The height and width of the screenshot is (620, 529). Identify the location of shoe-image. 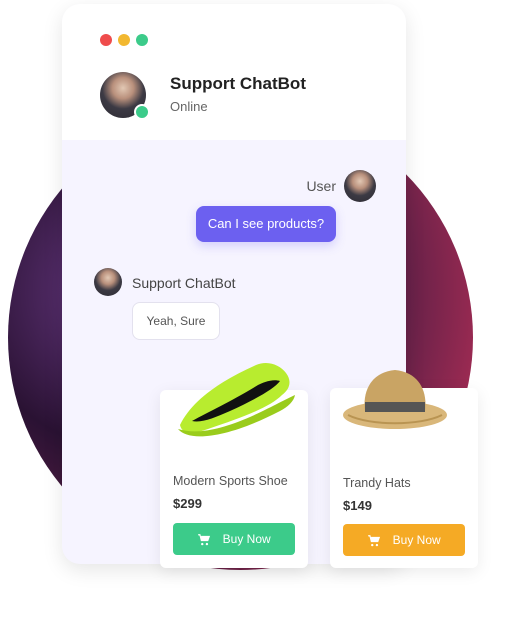
(236, 399).